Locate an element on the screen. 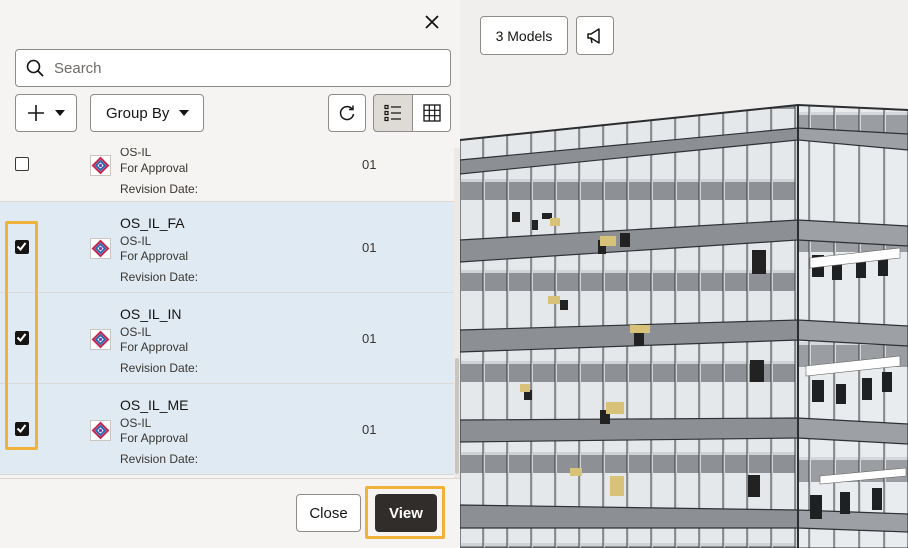 The image size is (908, 548). search-icon is located at coordinates (35, 68).